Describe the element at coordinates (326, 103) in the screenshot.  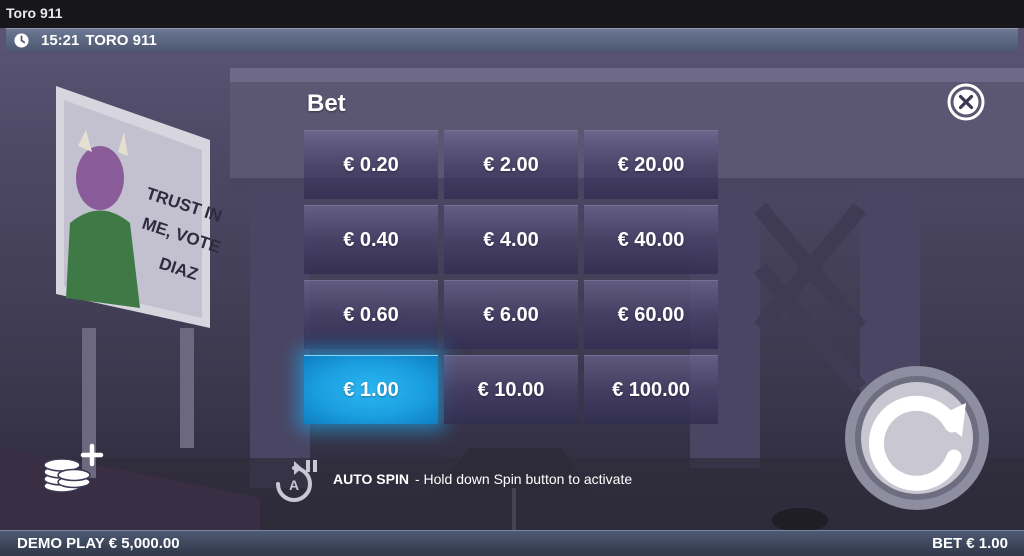
I see `bet-heading: Bet` at that location.